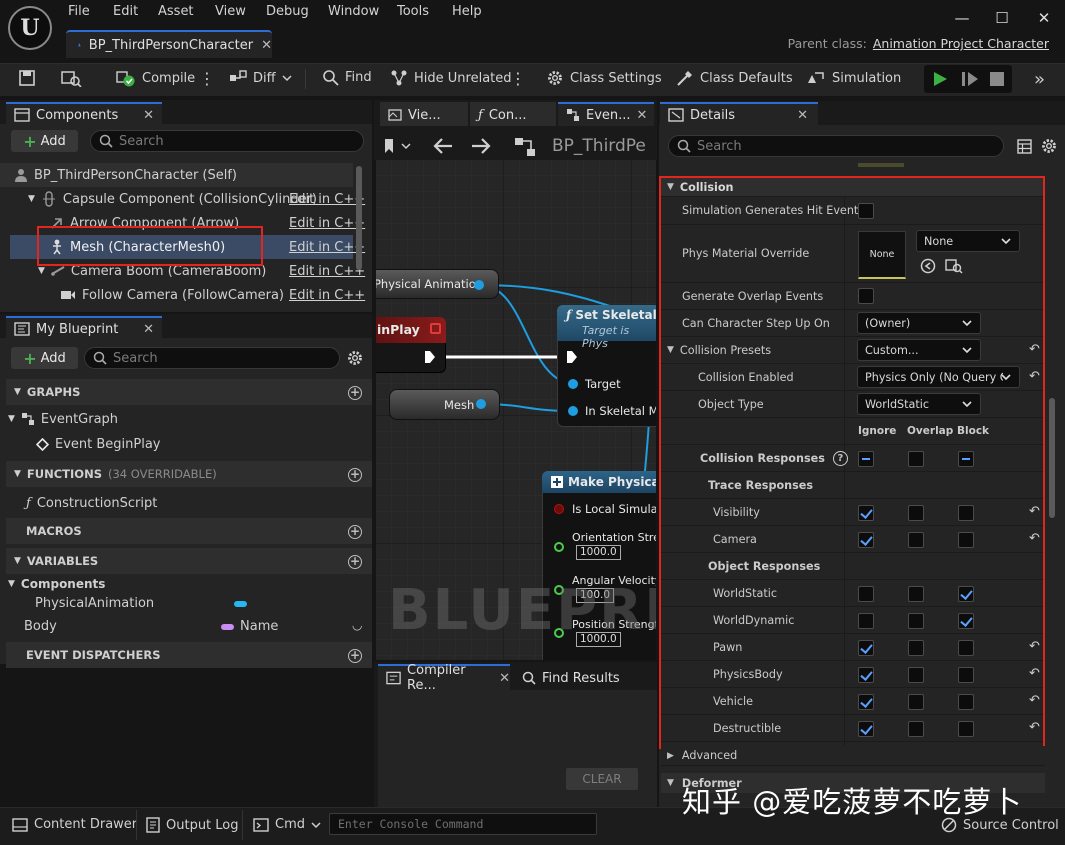 This screenshot has width=1065, height=845. What do you see at coordinates (259, 626) in the screenshot?
I see `variable-type-label: Name` at bounding box center [259, 626].